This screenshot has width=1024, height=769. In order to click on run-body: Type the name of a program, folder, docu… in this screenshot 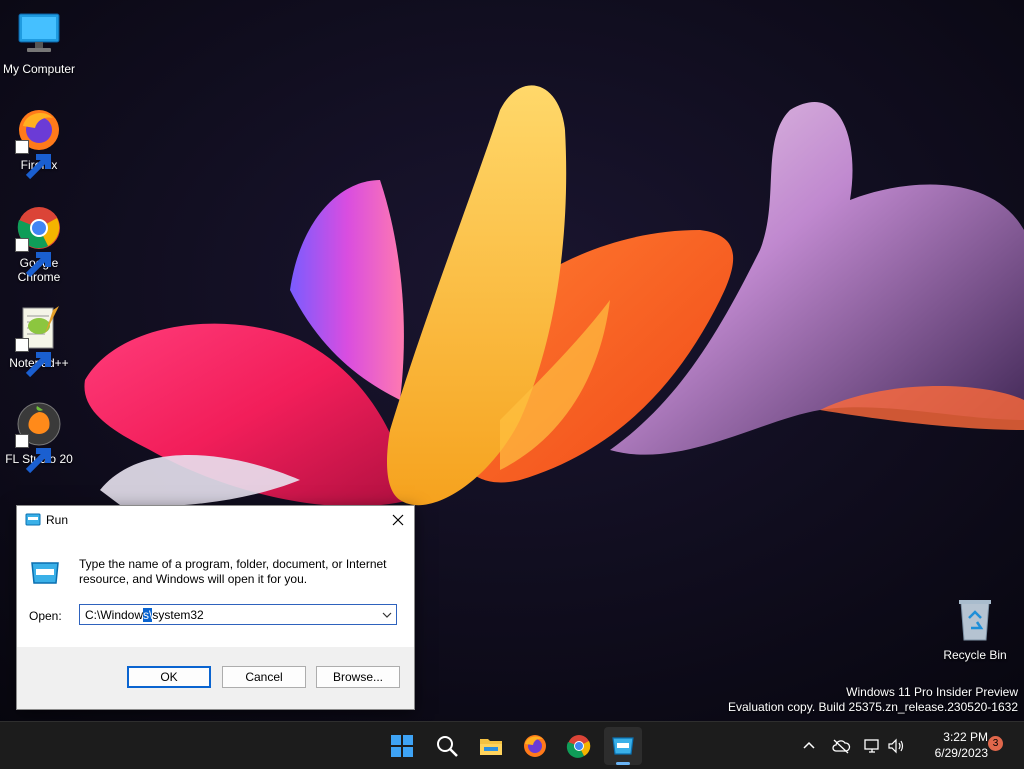, I will do `click(215, 590)`.